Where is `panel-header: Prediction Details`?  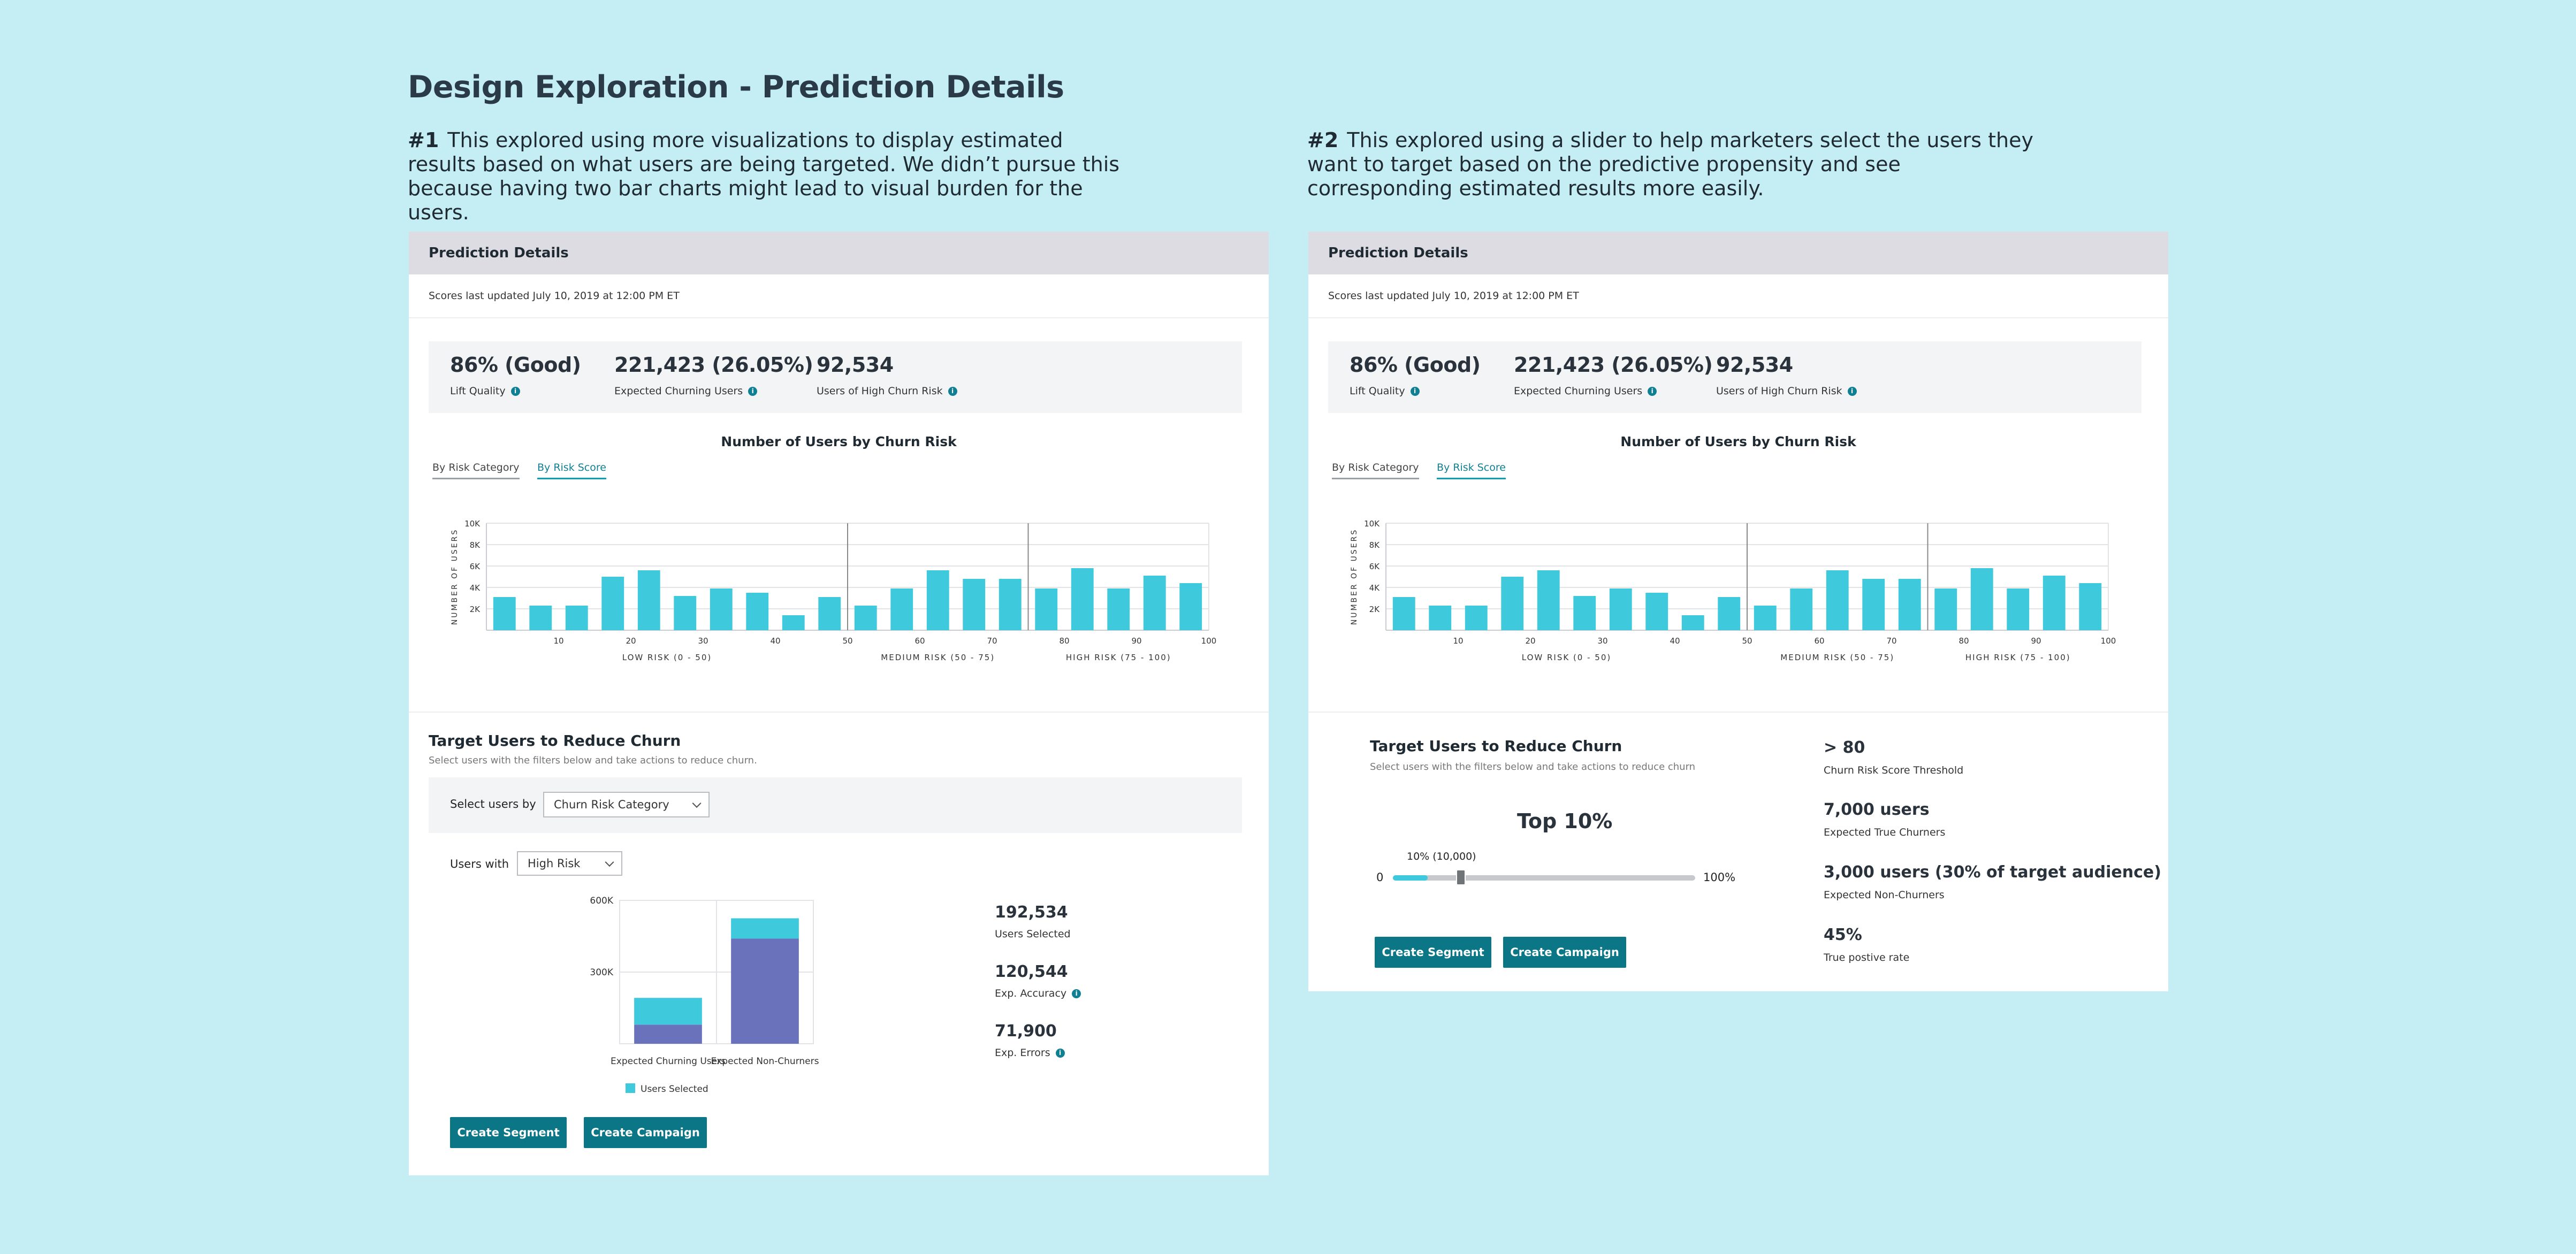
panel-header: Prediction Details is located at coordinates (839, 253).